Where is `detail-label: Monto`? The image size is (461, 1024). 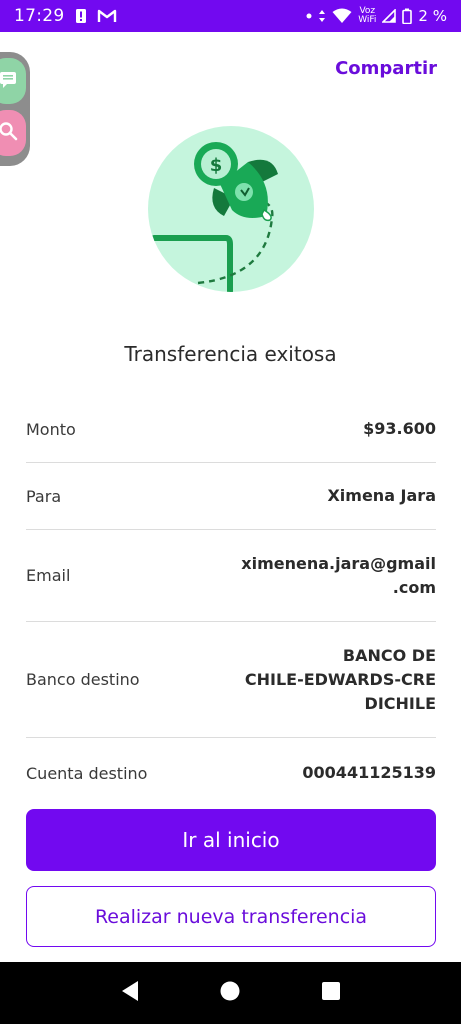
detail-label: Monto is located at coordinates (51, 429).